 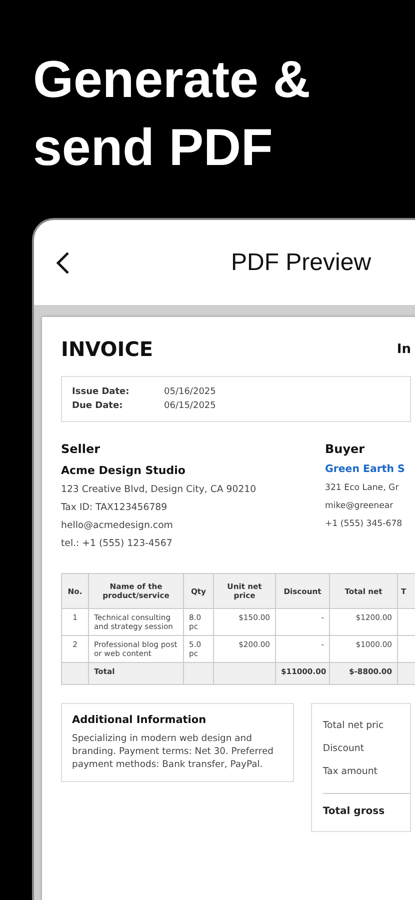 I want to click on seller-detail: hello@acmedesign.com, so click(x=117, y=526).